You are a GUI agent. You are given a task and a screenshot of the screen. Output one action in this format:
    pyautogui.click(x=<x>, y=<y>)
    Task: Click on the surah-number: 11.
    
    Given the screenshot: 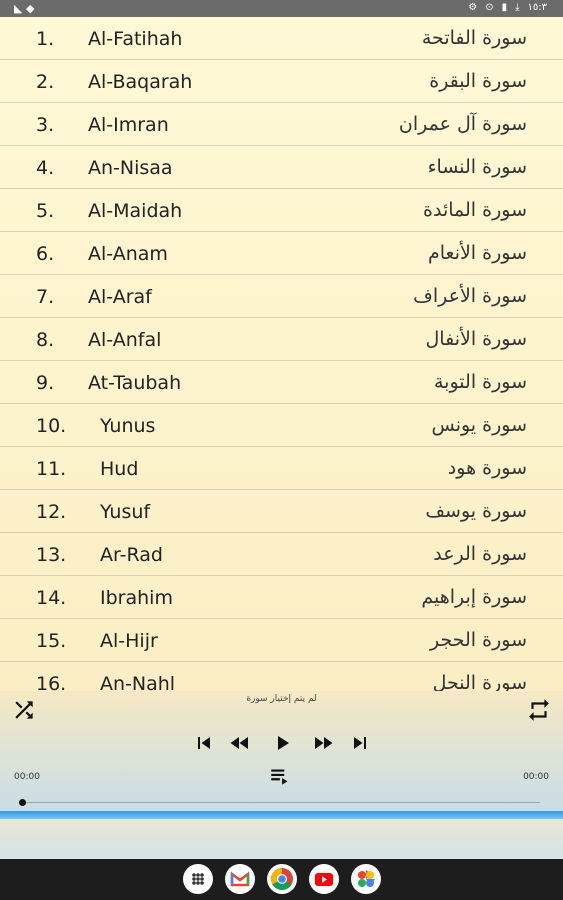 What is the action you would take?
    pyautogui.click(x=51, y=469)
    